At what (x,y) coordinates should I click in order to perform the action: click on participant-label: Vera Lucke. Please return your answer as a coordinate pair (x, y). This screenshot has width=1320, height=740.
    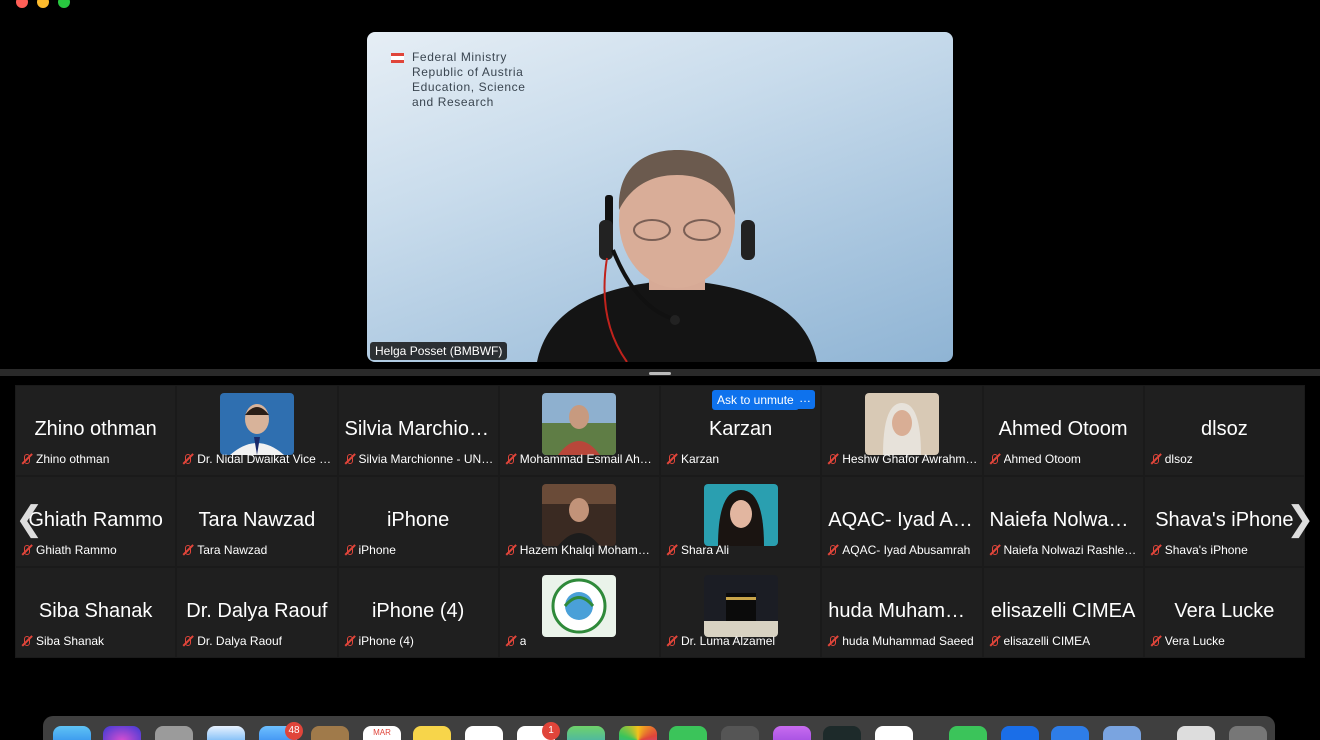
    Looking at the image, I should click on (1187, 641).